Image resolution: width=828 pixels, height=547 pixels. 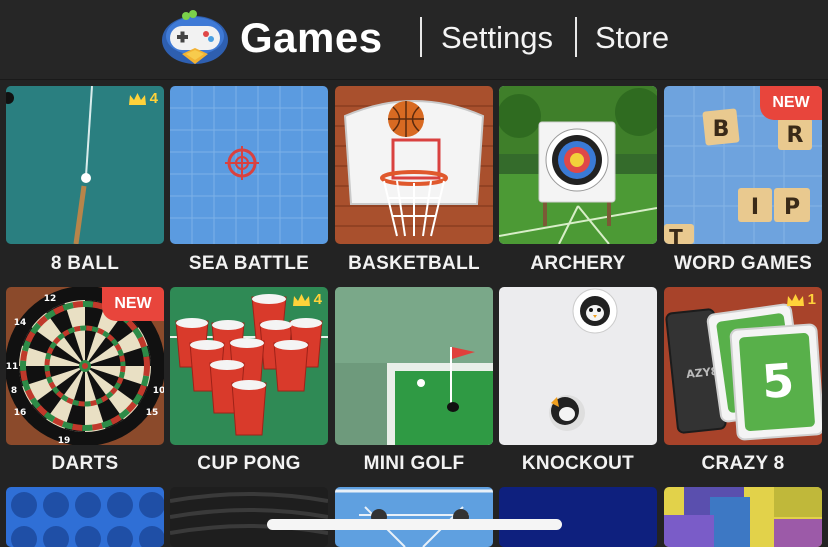 I want to click on game-label: MINI GOLF, so click(x=414, y=464).